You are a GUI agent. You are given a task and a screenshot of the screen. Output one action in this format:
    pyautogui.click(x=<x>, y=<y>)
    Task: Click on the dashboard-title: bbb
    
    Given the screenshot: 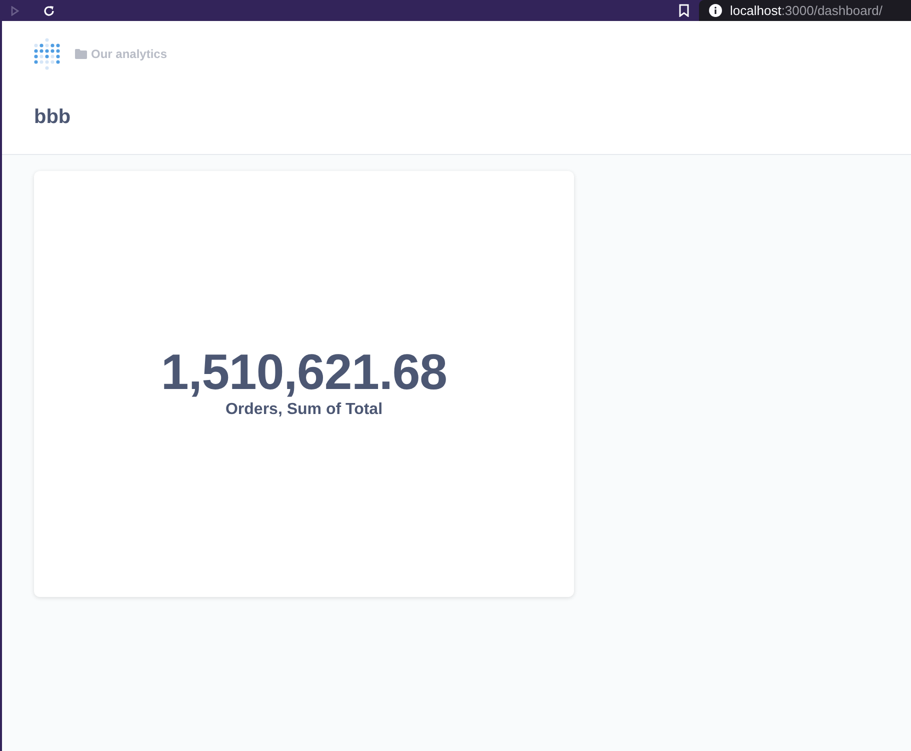 What is the action you would take?
    pyautogui.click(x=53, y=117)
    